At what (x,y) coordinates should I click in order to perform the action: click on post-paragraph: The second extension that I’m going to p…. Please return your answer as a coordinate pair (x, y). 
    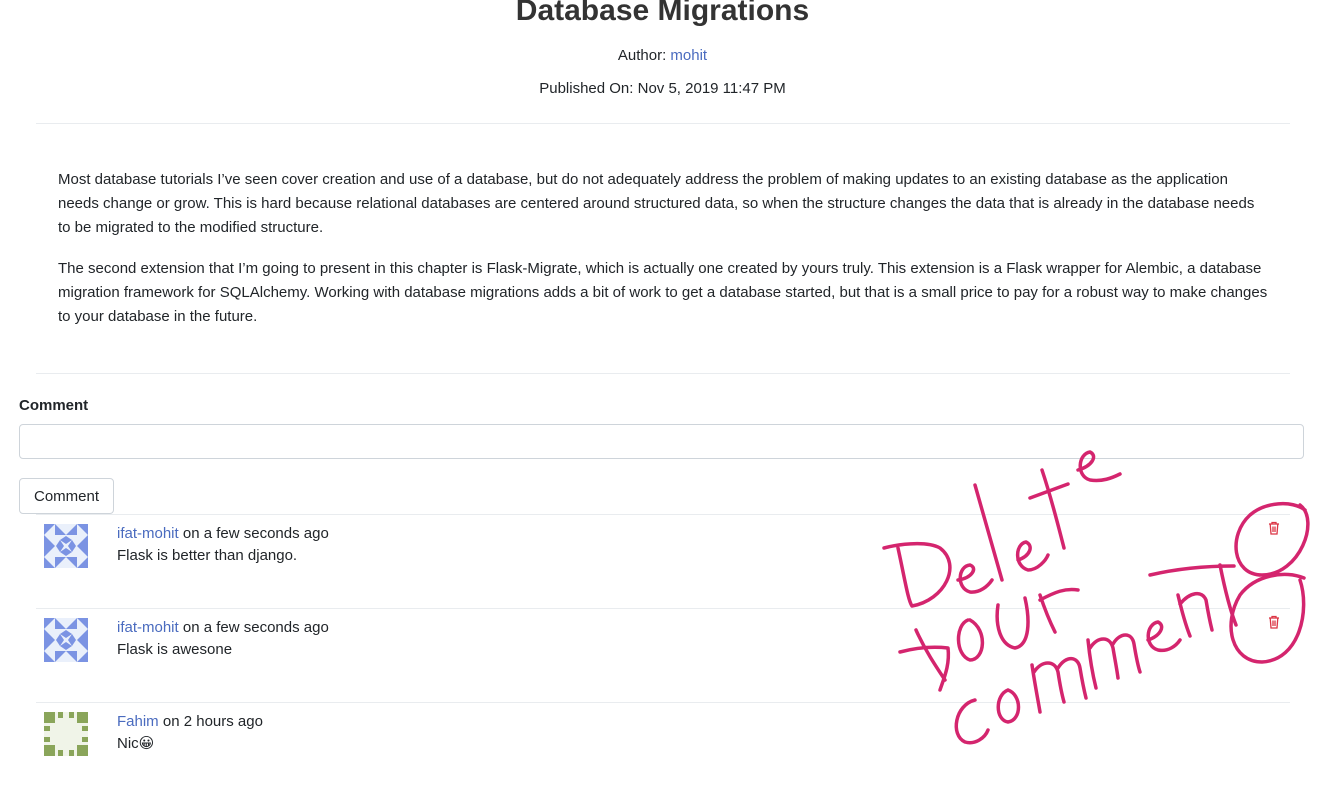
    Looking at the image, I should click on (663, 292).